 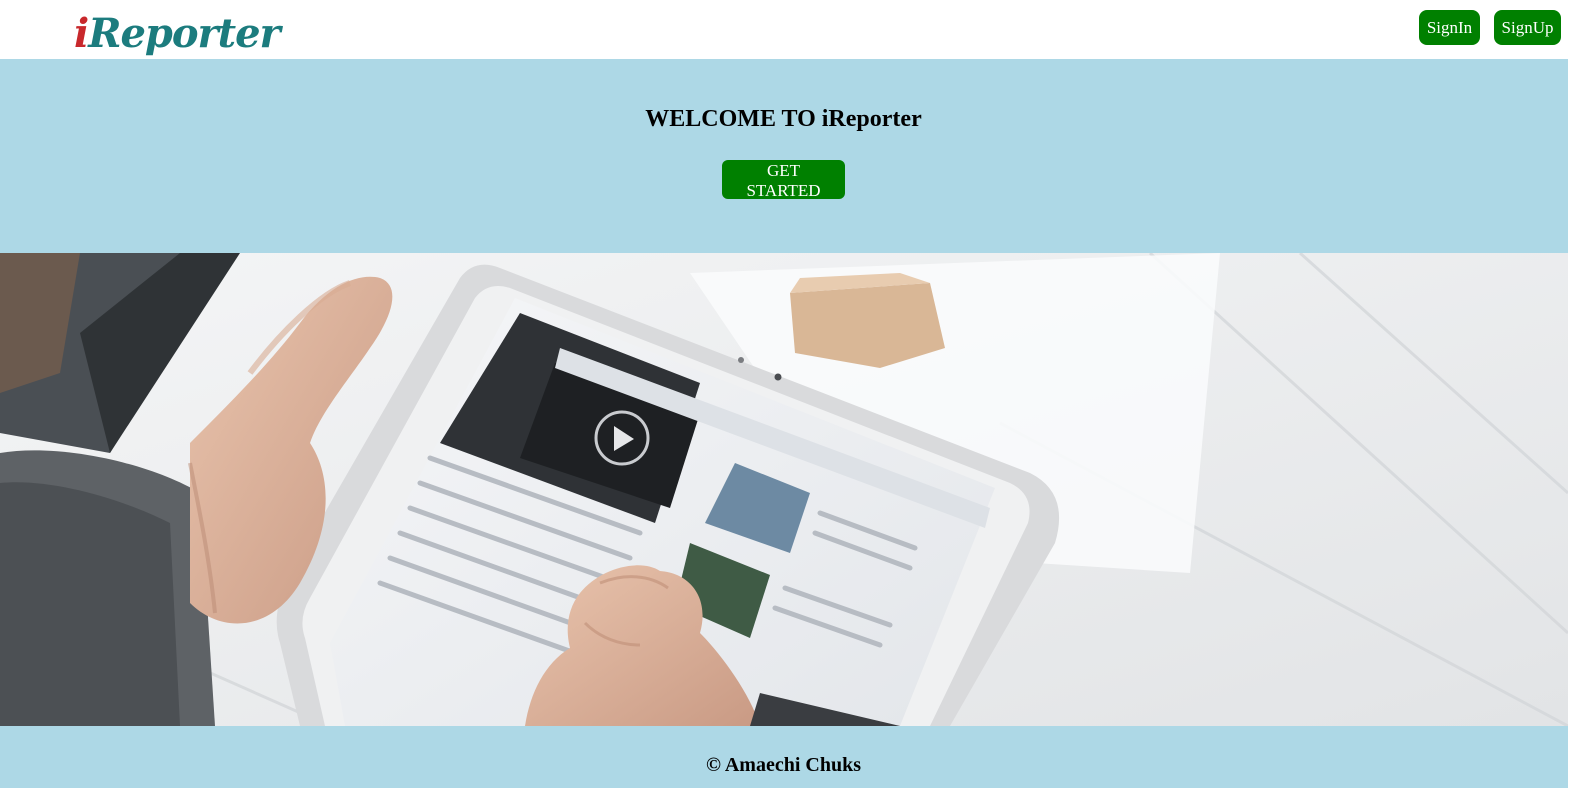 I want to click on top-navbar: iReporter SignIn SignUp, so click(x=796, y=29).